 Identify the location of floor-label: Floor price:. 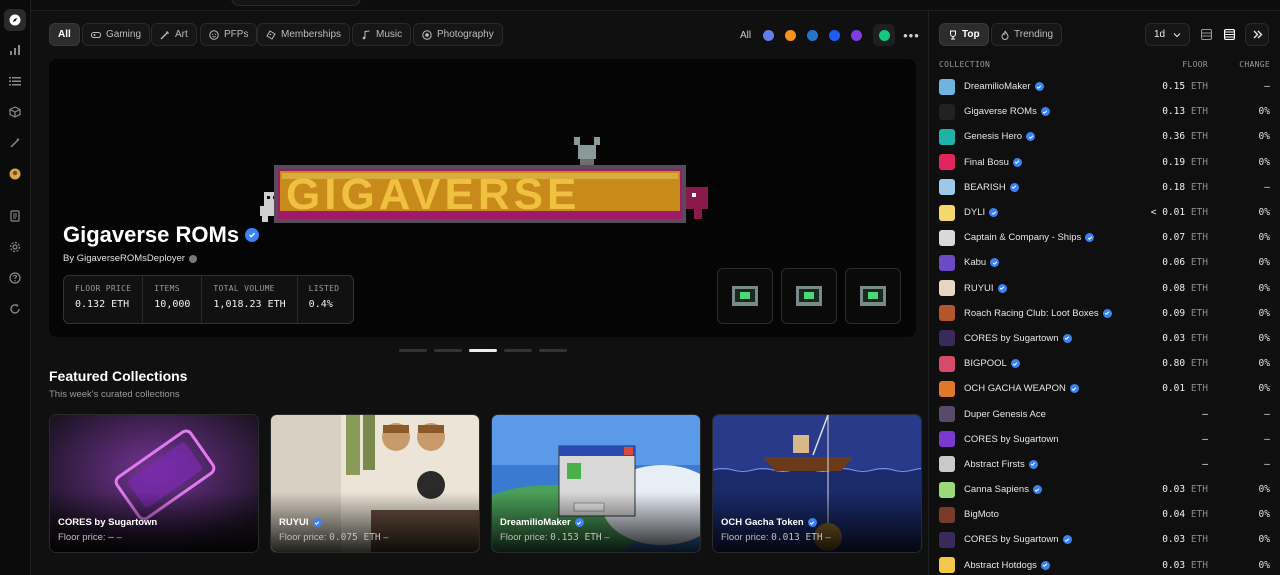
(82, 537).